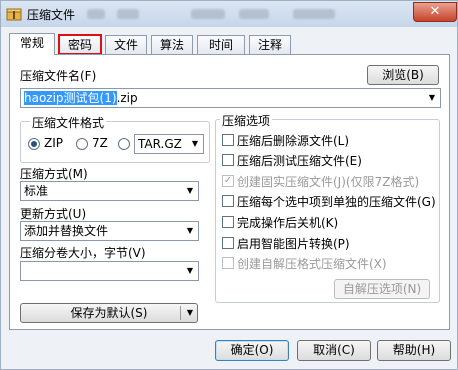  Describe the element at coordinates (53, 214) in the screenshot. I see `update-label: 更新方式(U)` at that location.